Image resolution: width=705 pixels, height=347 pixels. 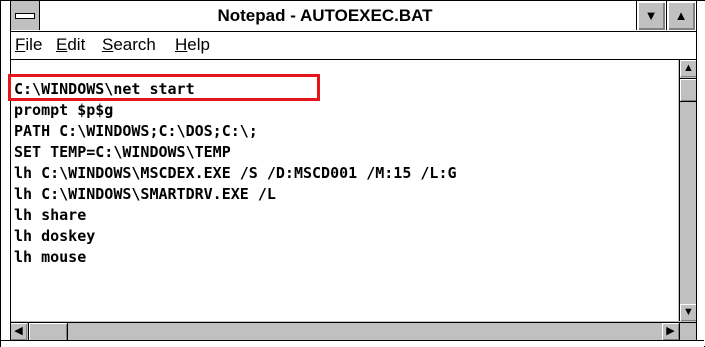 I want to click on text-line: lh mouse, so click(x=50, y=257).